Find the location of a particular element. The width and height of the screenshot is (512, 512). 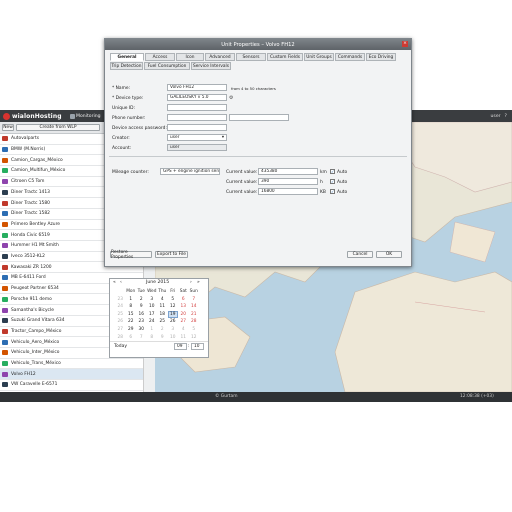

calendar-day: 14 is located at coordinates (194, 306).